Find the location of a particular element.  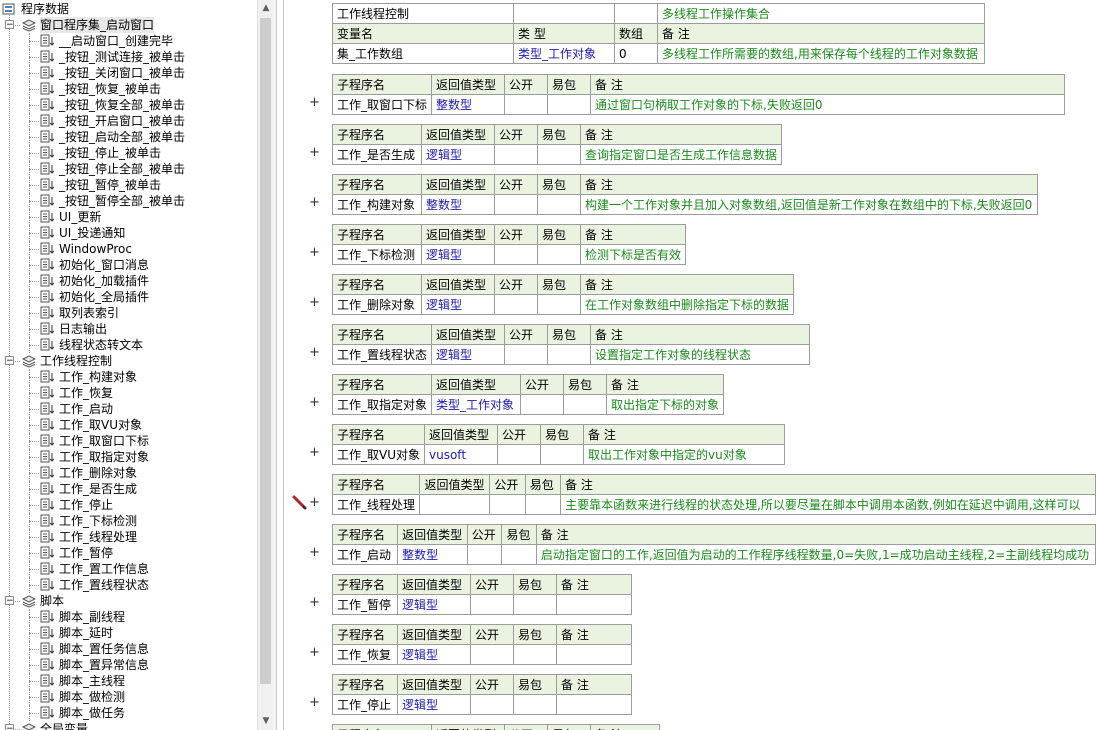

scroll-down-arrow-icon: ▼ is located at coordinates (266, 721).